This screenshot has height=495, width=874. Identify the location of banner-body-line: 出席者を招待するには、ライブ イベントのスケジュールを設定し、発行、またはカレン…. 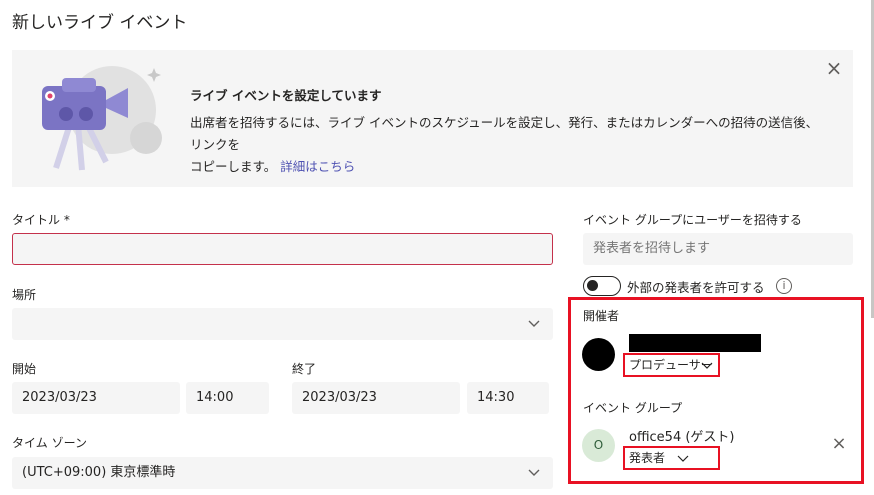
(504, 133).